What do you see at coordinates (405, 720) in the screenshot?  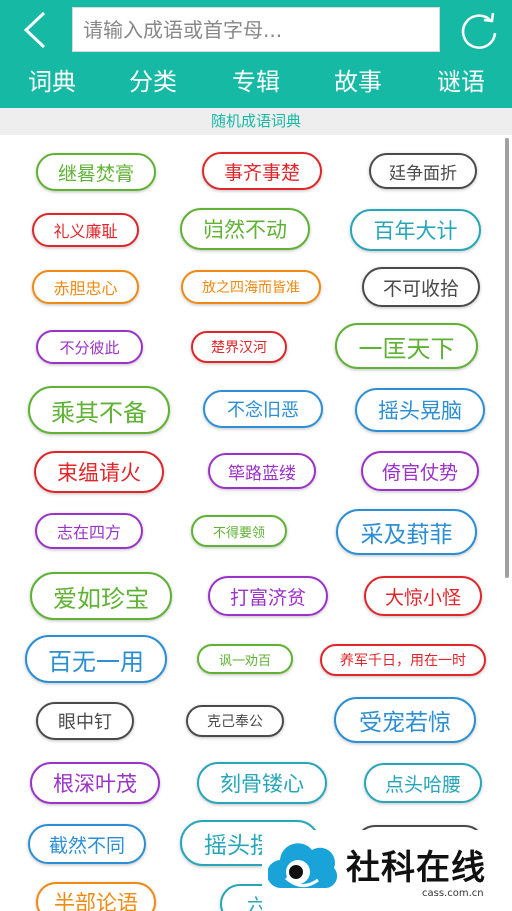 I see `idiom-tag: 受宠若惊` at bounding box center [405, 720].